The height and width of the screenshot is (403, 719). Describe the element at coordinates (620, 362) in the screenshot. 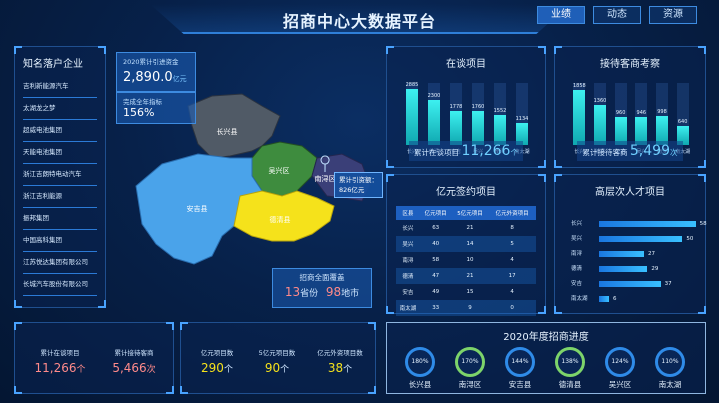

I see `progress-ring: 124%` at that location.